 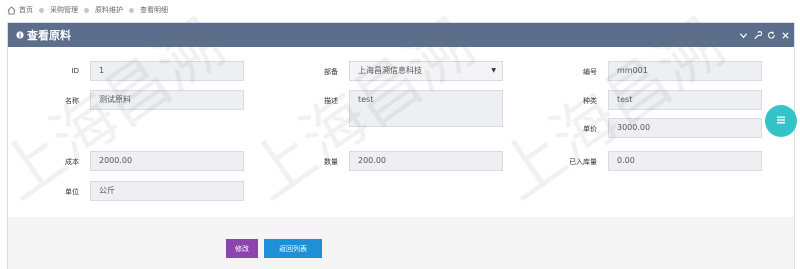 What do you see at coordinates (72, 101) in the screenshot?
I see `name-label: 名称` at bounding box center [72, 101].